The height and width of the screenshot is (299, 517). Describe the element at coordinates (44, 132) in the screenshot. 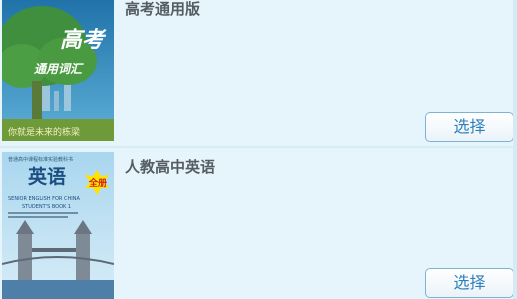

I see `cover-footer-text: 你就是未来的栋梁` at that location.